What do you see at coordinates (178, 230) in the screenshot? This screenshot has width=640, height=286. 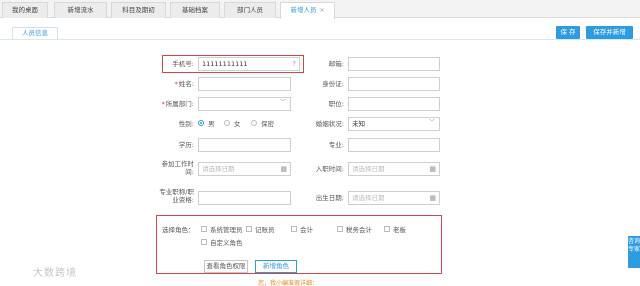 I see `roles-label: 选择角色：` at bounding box center [178, 230].